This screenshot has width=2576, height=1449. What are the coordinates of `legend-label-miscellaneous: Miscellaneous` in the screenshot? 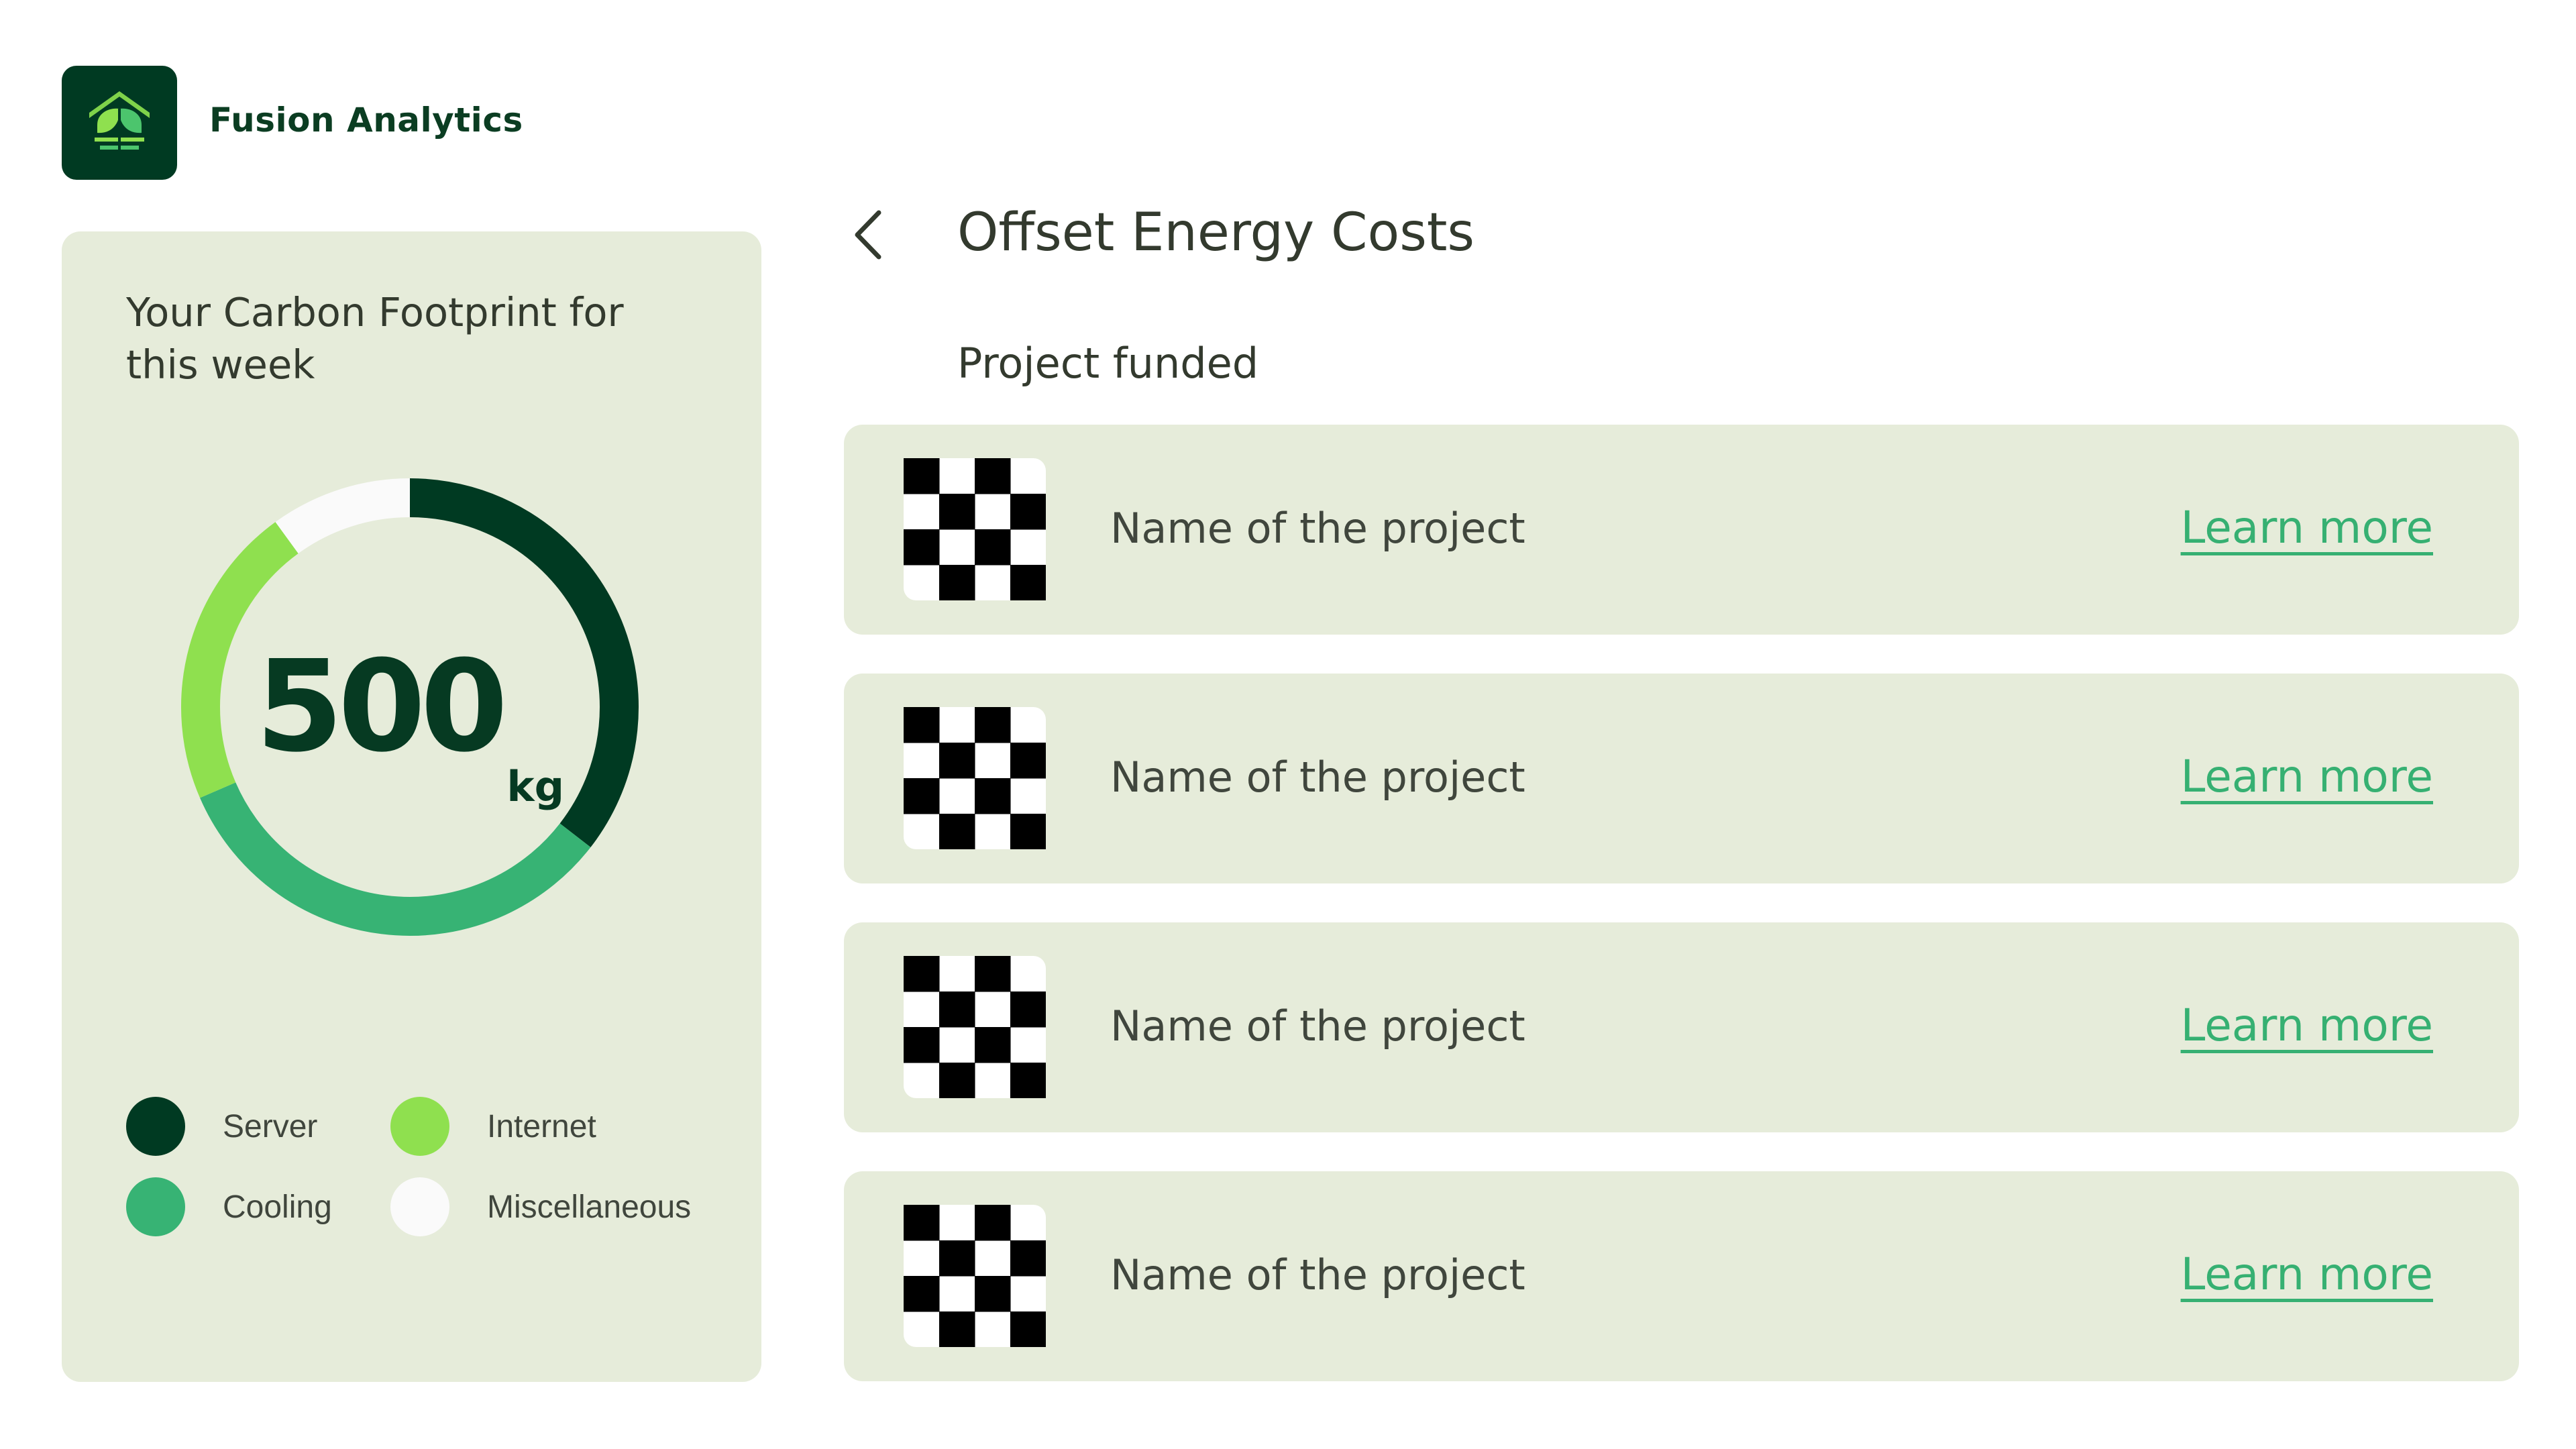 It's located at (589, 1207).